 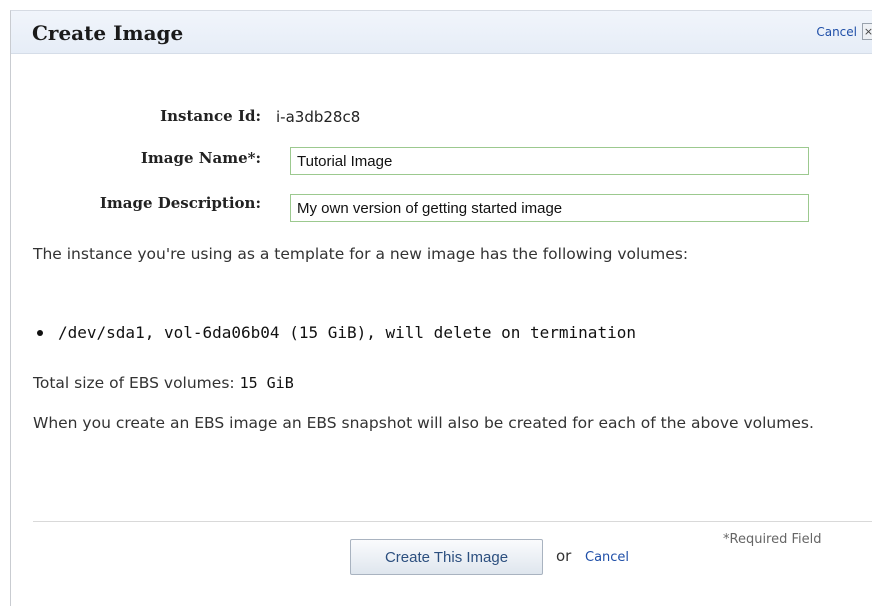 What do you see at coordinates (867, 31) in the screenshot?
I see `close-icon: ×` at bounding box center [867, 31].